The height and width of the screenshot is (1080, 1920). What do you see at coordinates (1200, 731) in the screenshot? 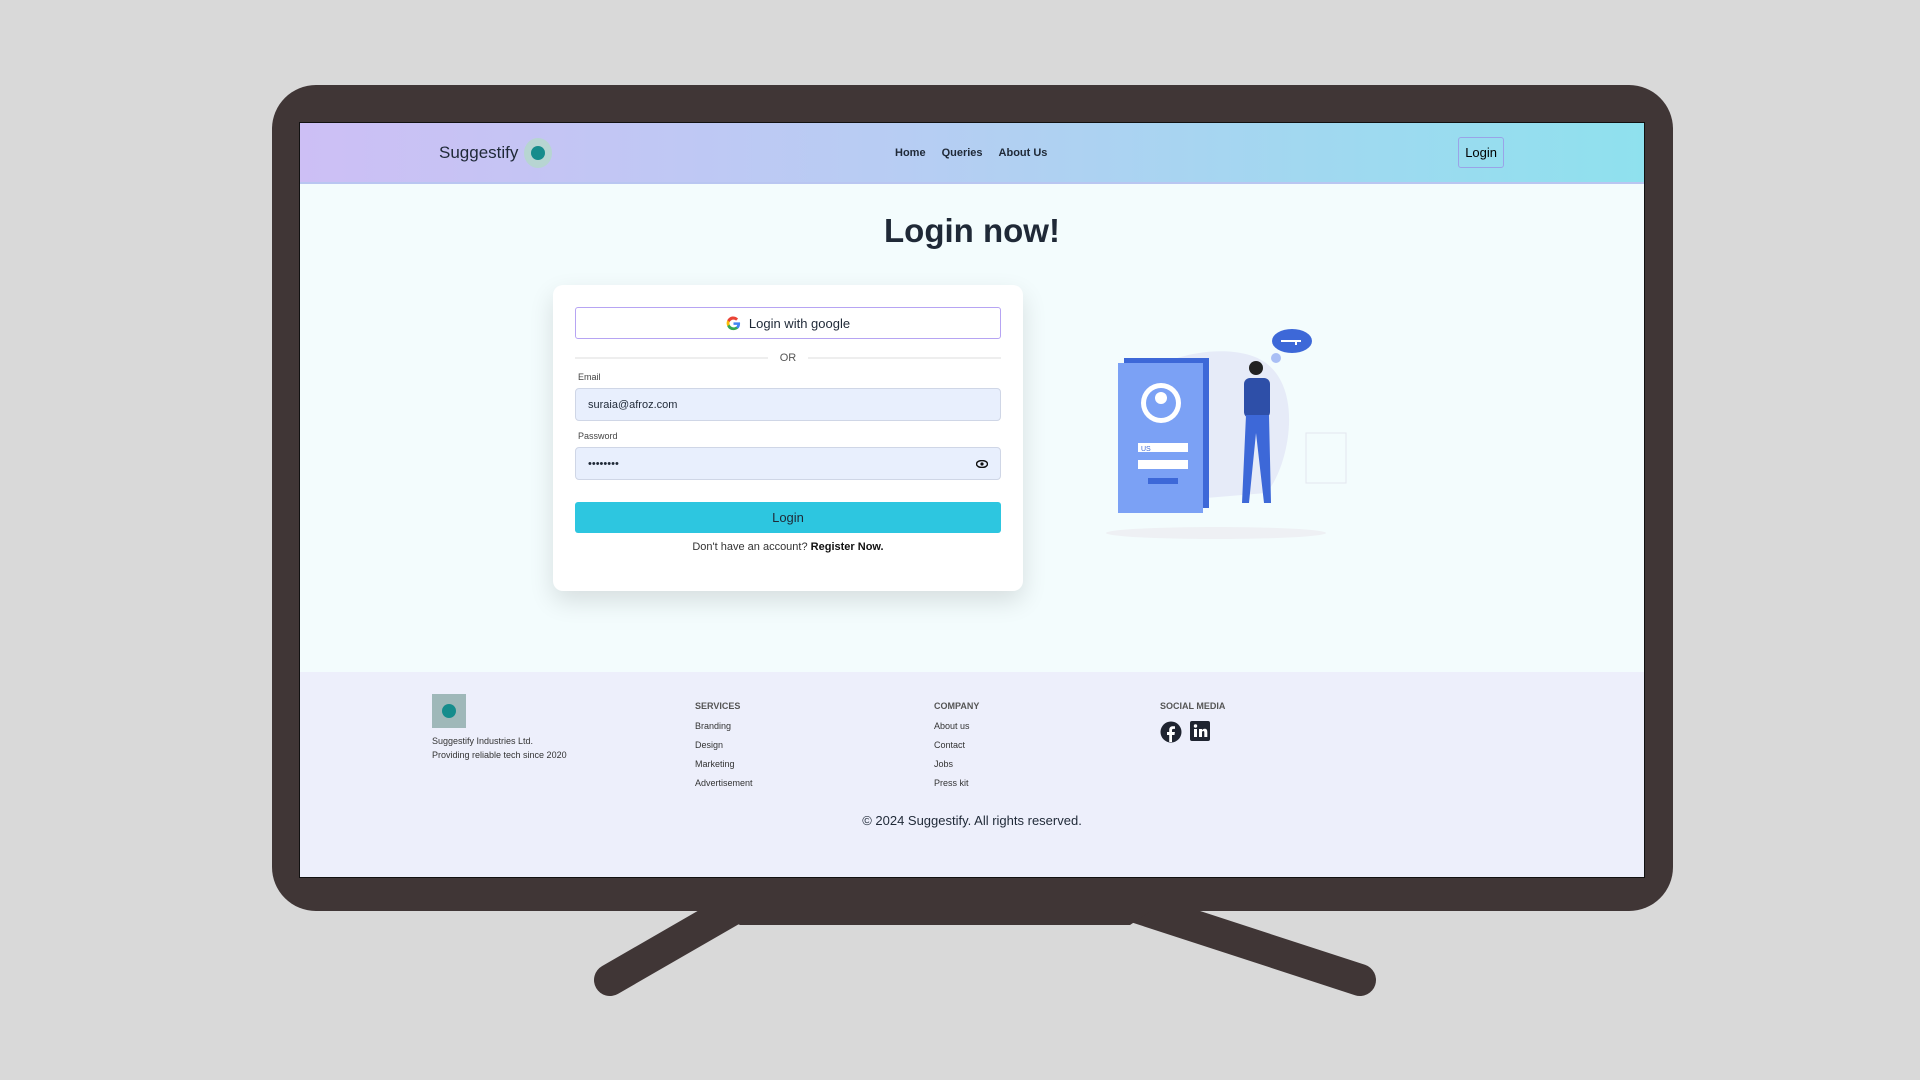
I see `linkedin-icon` at bounding box center [1200, 731].